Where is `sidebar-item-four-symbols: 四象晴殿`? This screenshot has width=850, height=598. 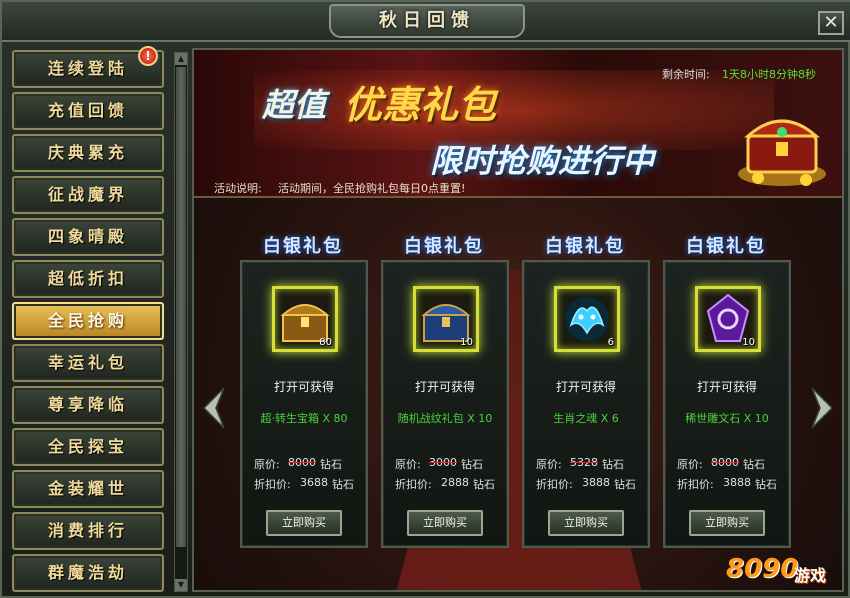
sidebar-item-four-symbols: 四象晴殿 is located at coordinates (88, 237).